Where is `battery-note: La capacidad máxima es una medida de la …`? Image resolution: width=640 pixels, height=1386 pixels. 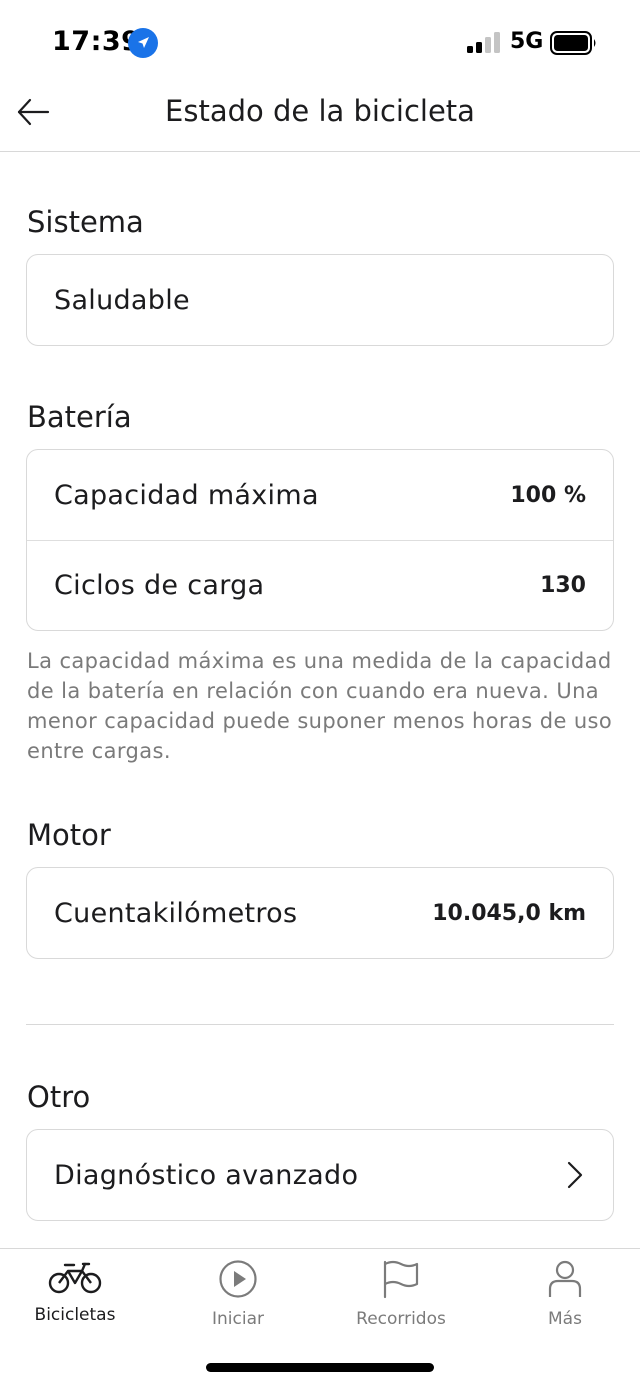 battery-note: La capacidad máxima es una medida de la … is located at coordinates (320, 706).